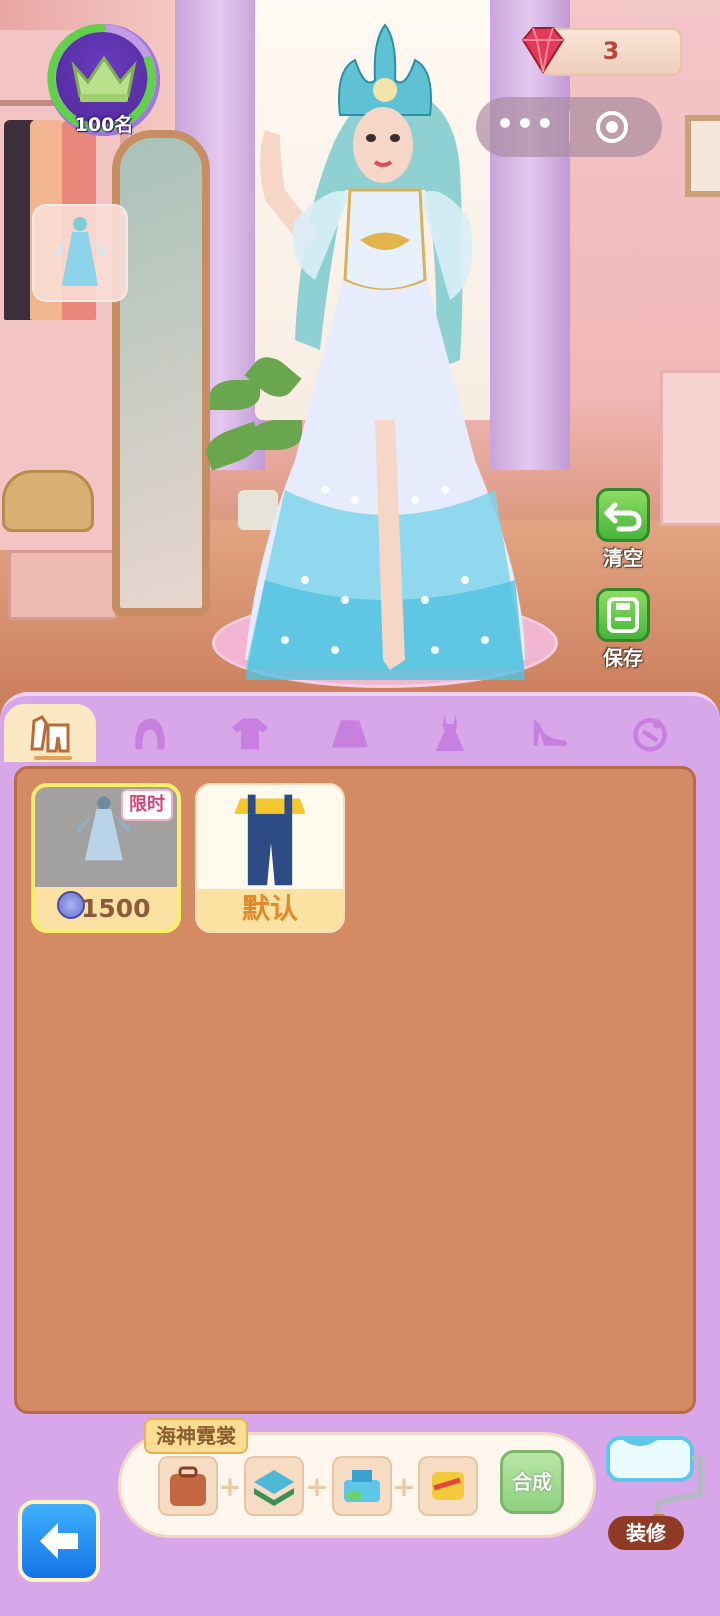 This screenshot has width=720, height=1616. I want to click on exit-target-icon, so click(612, 127).